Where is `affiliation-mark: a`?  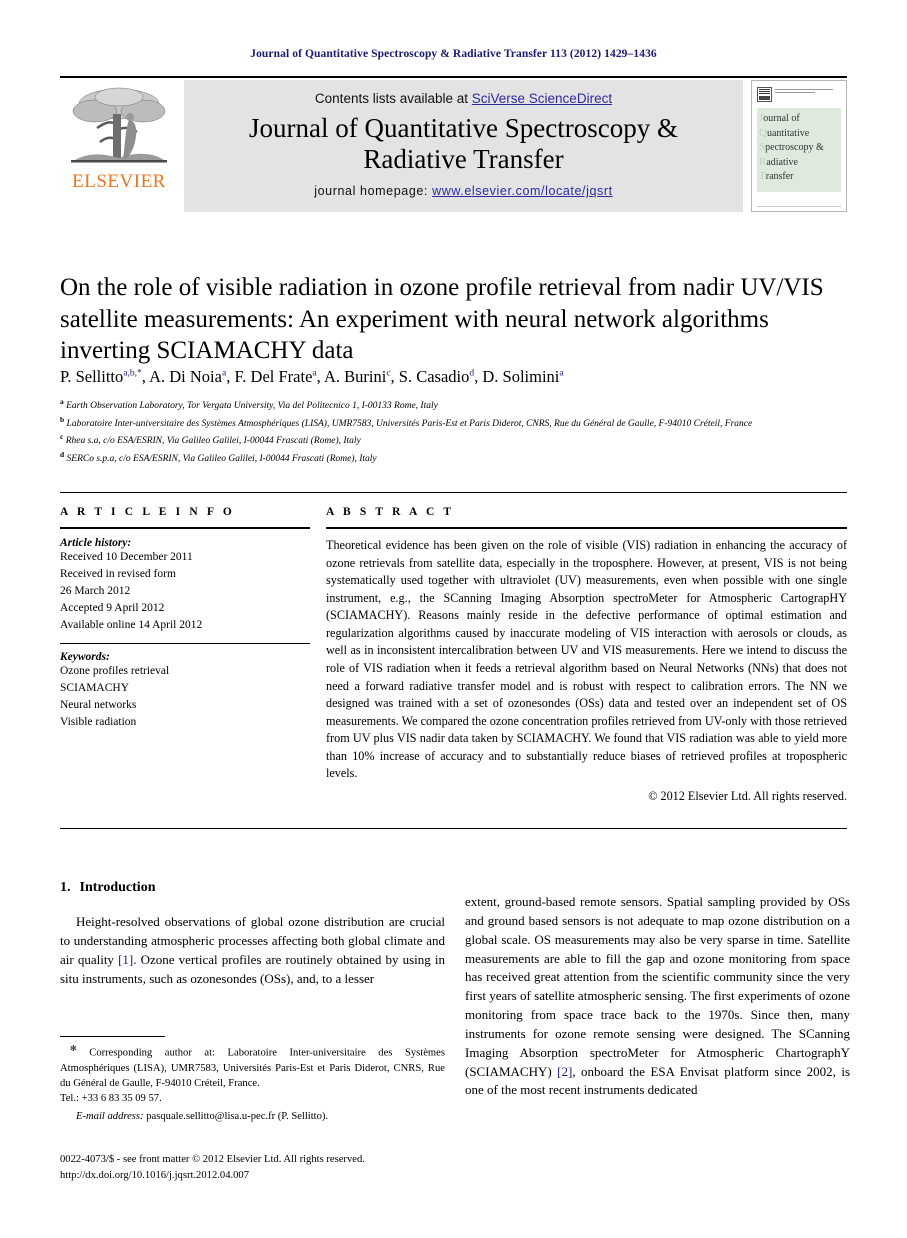 affiliation-mark: a is located at coordinates (62, 401).